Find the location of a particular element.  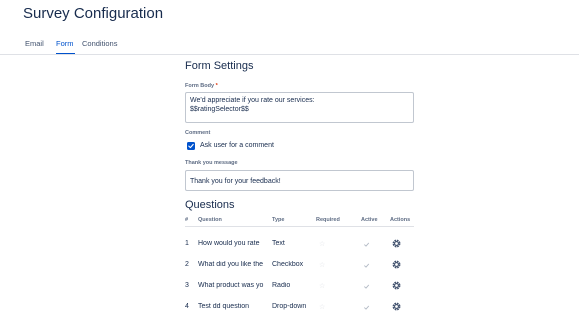

row-type: Drop-down is located at coordinates (289, 306).